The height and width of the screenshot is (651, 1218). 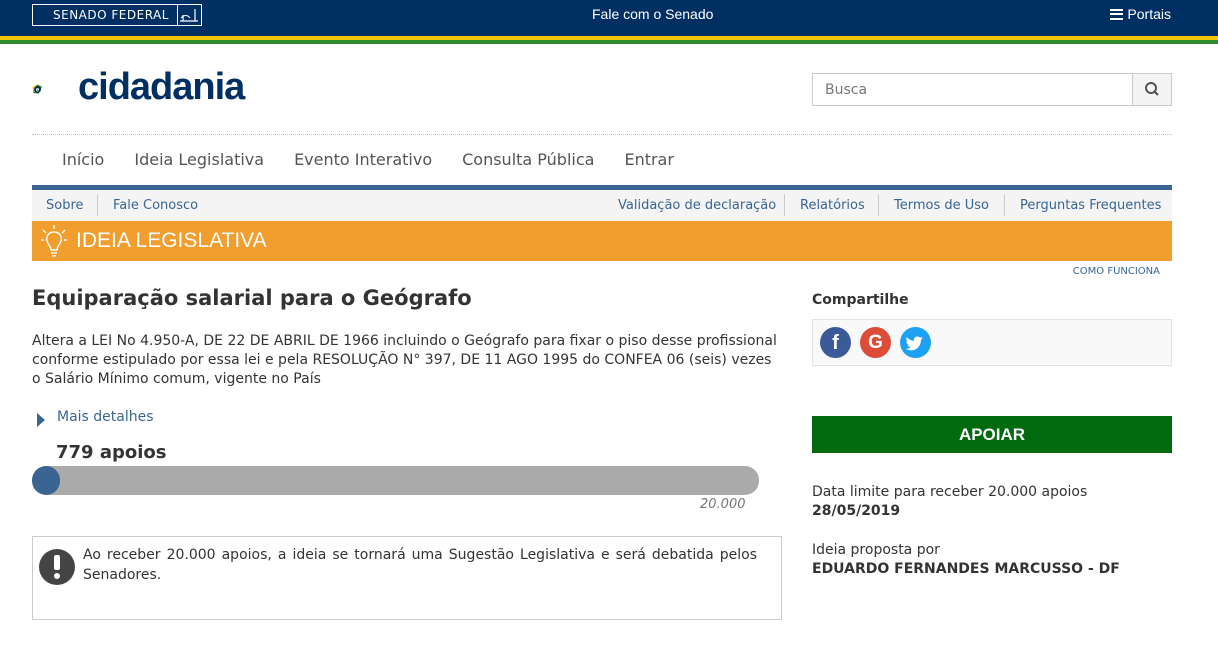 I want to click on search-icon, so click(x=1152, y=89).